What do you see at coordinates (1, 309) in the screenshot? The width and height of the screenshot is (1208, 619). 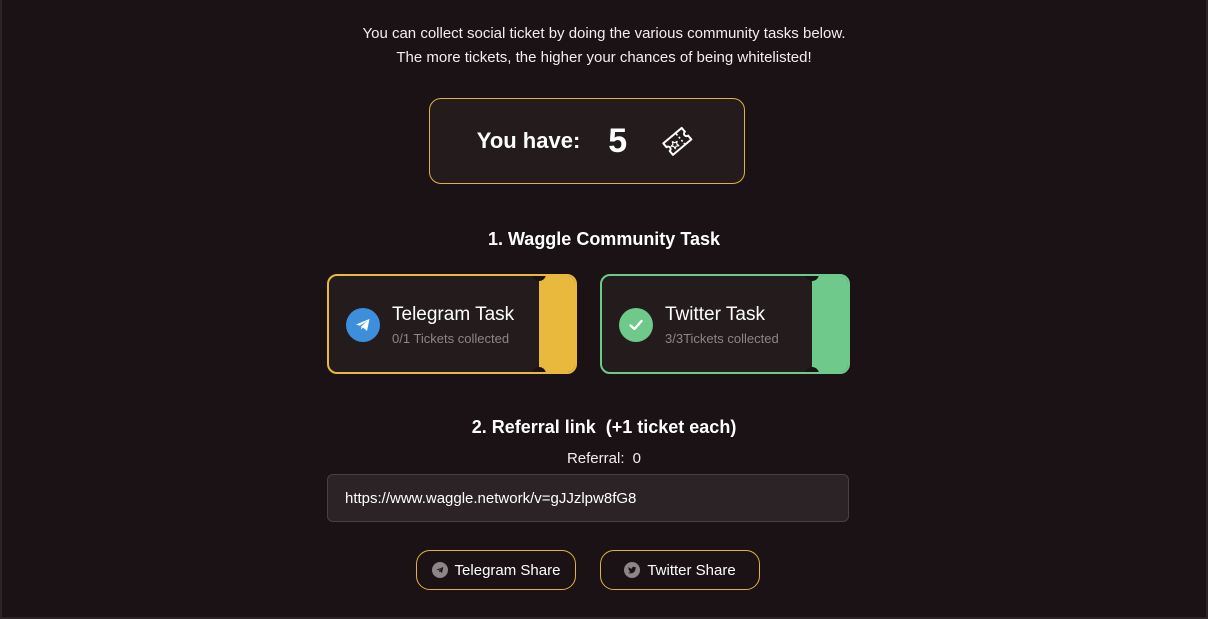 I see `frame-left-border` at bounding box center [1, 309].